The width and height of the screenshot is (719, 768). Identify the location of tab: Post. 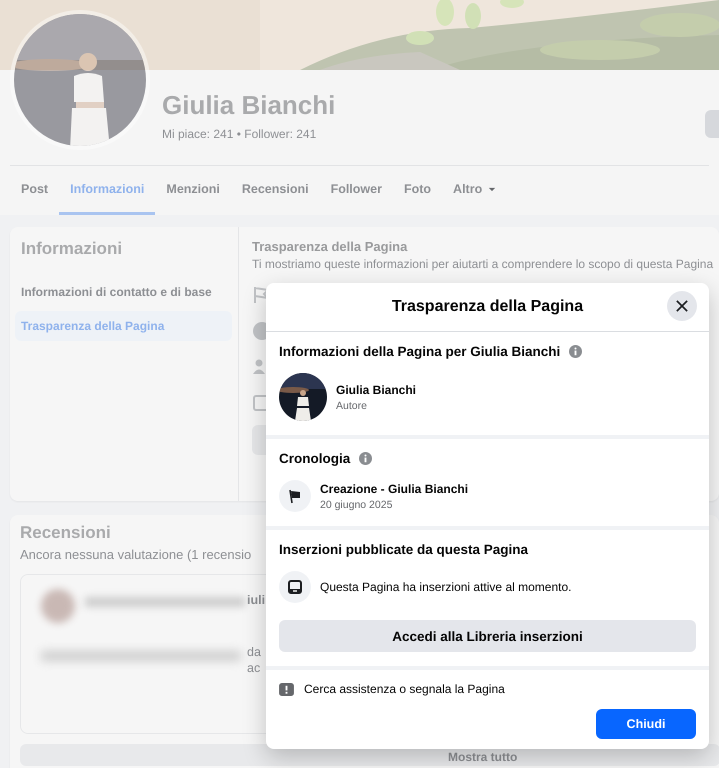
(35, 190).